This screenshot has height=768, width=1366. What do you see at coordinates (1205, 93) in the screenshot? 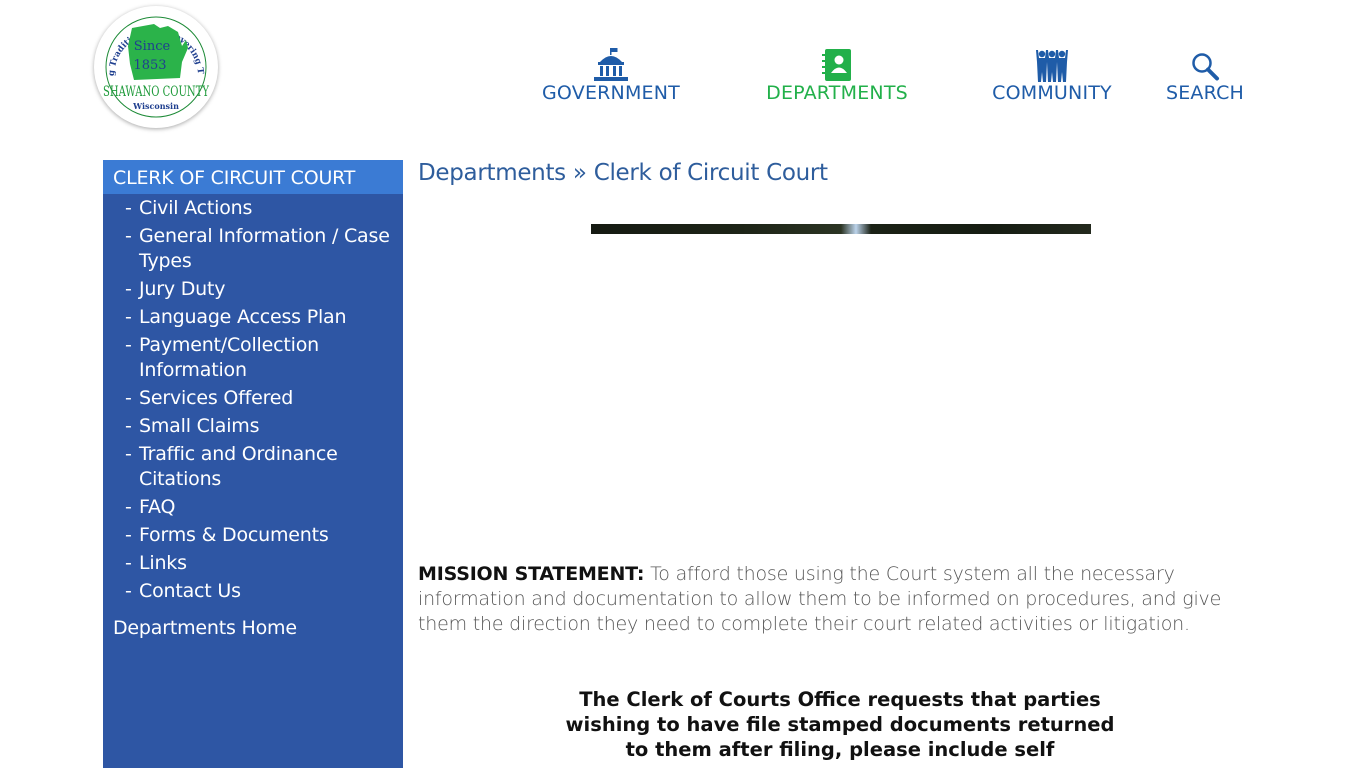
I see `nav-search-label: SEARCH` at bounding box center [1205, 93].